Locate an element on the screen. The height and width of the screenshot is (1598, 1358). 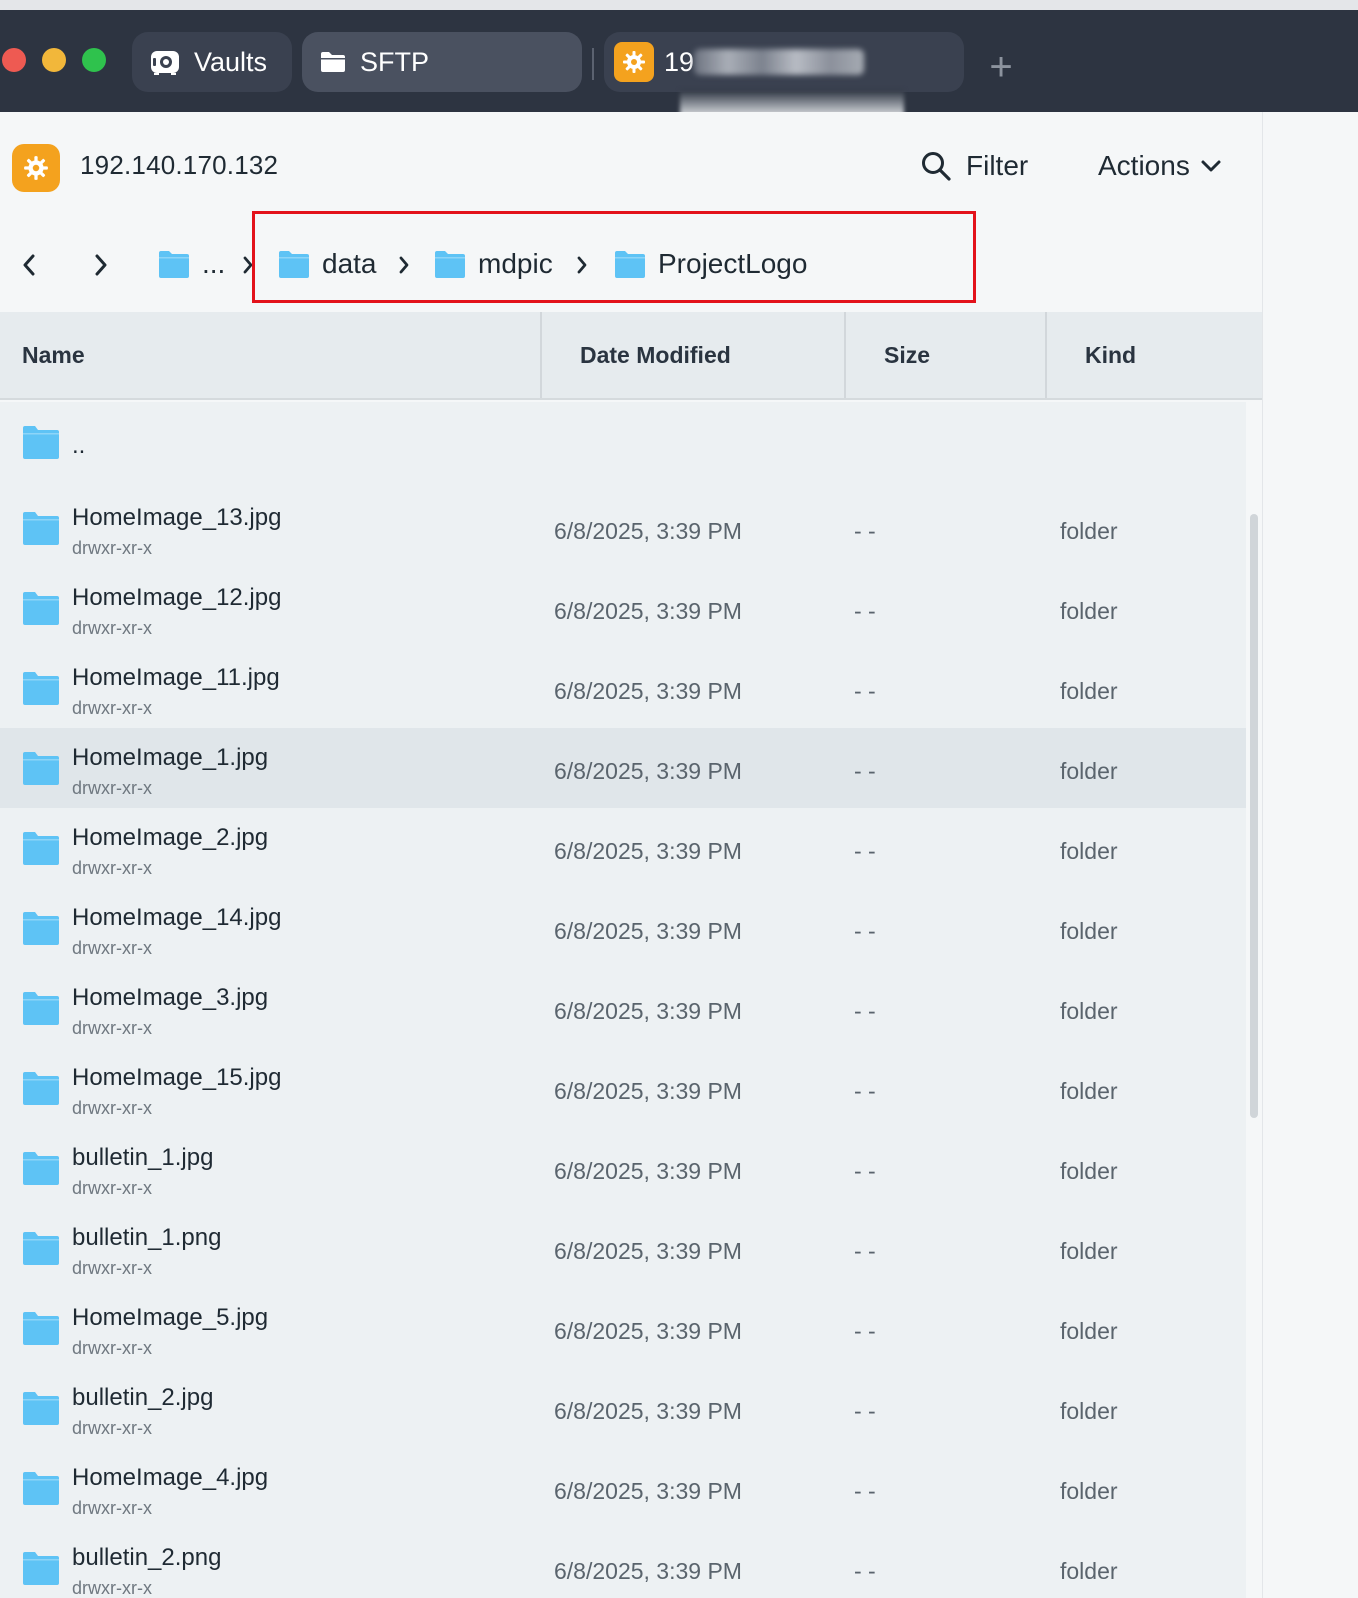
tab-sftp-label: SFTP is located at coordinates (395, 61).